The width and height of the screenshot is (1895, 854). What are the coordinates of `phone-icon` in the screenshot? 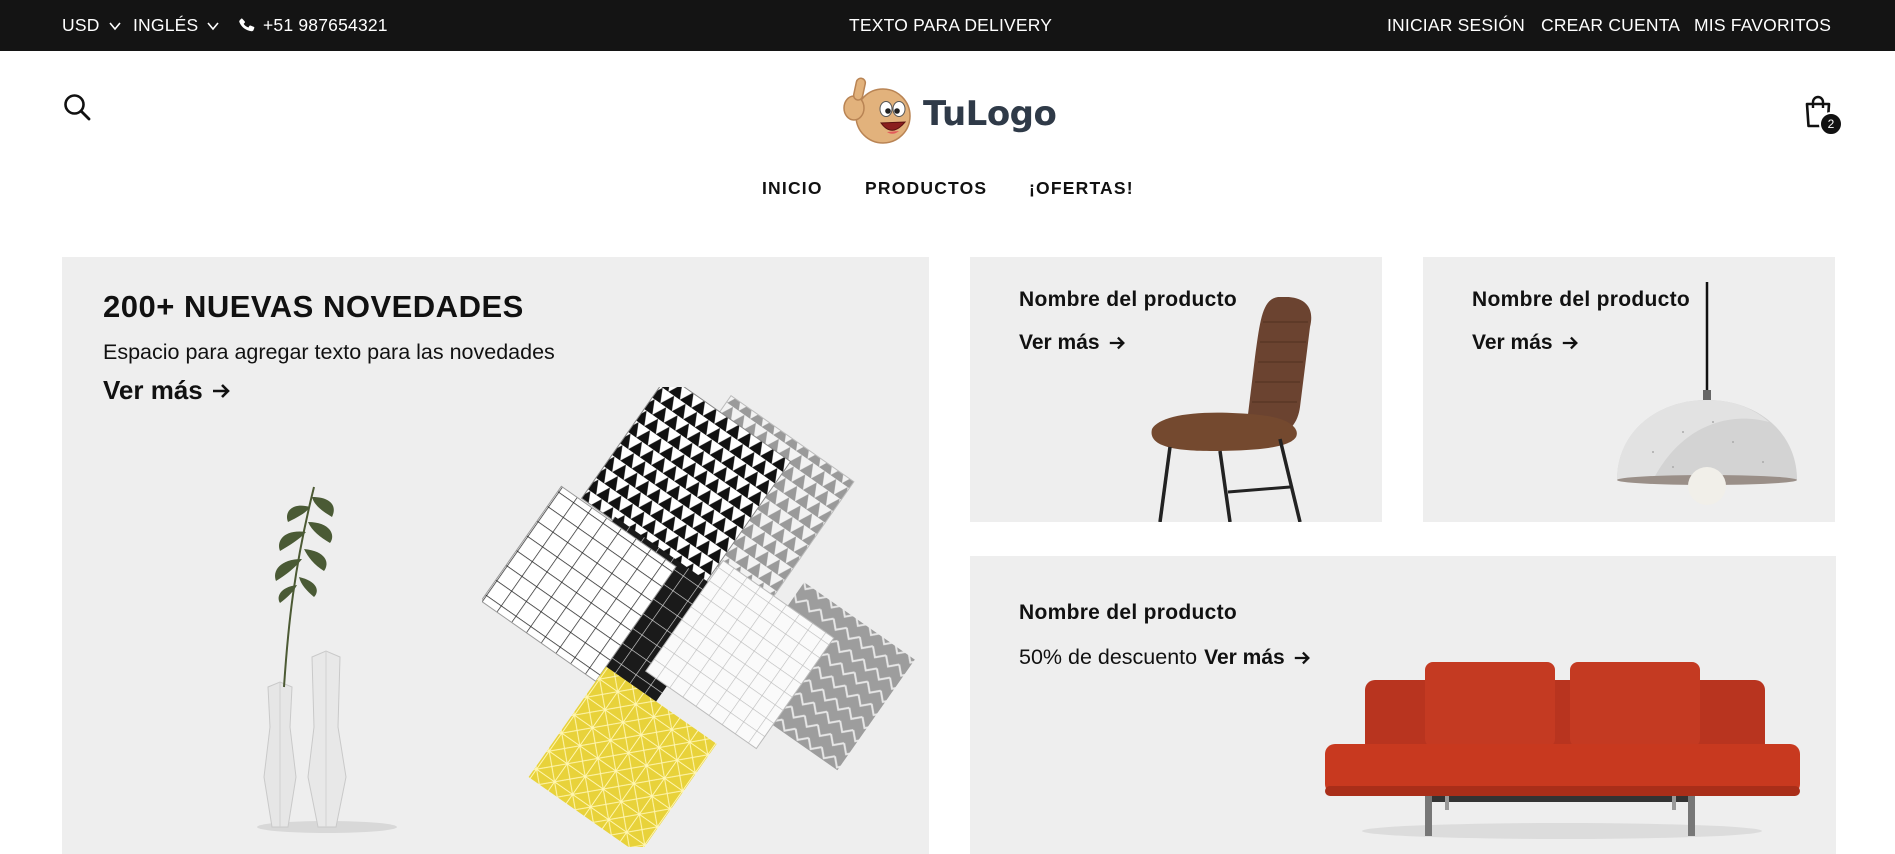 It's located at (247, 24).